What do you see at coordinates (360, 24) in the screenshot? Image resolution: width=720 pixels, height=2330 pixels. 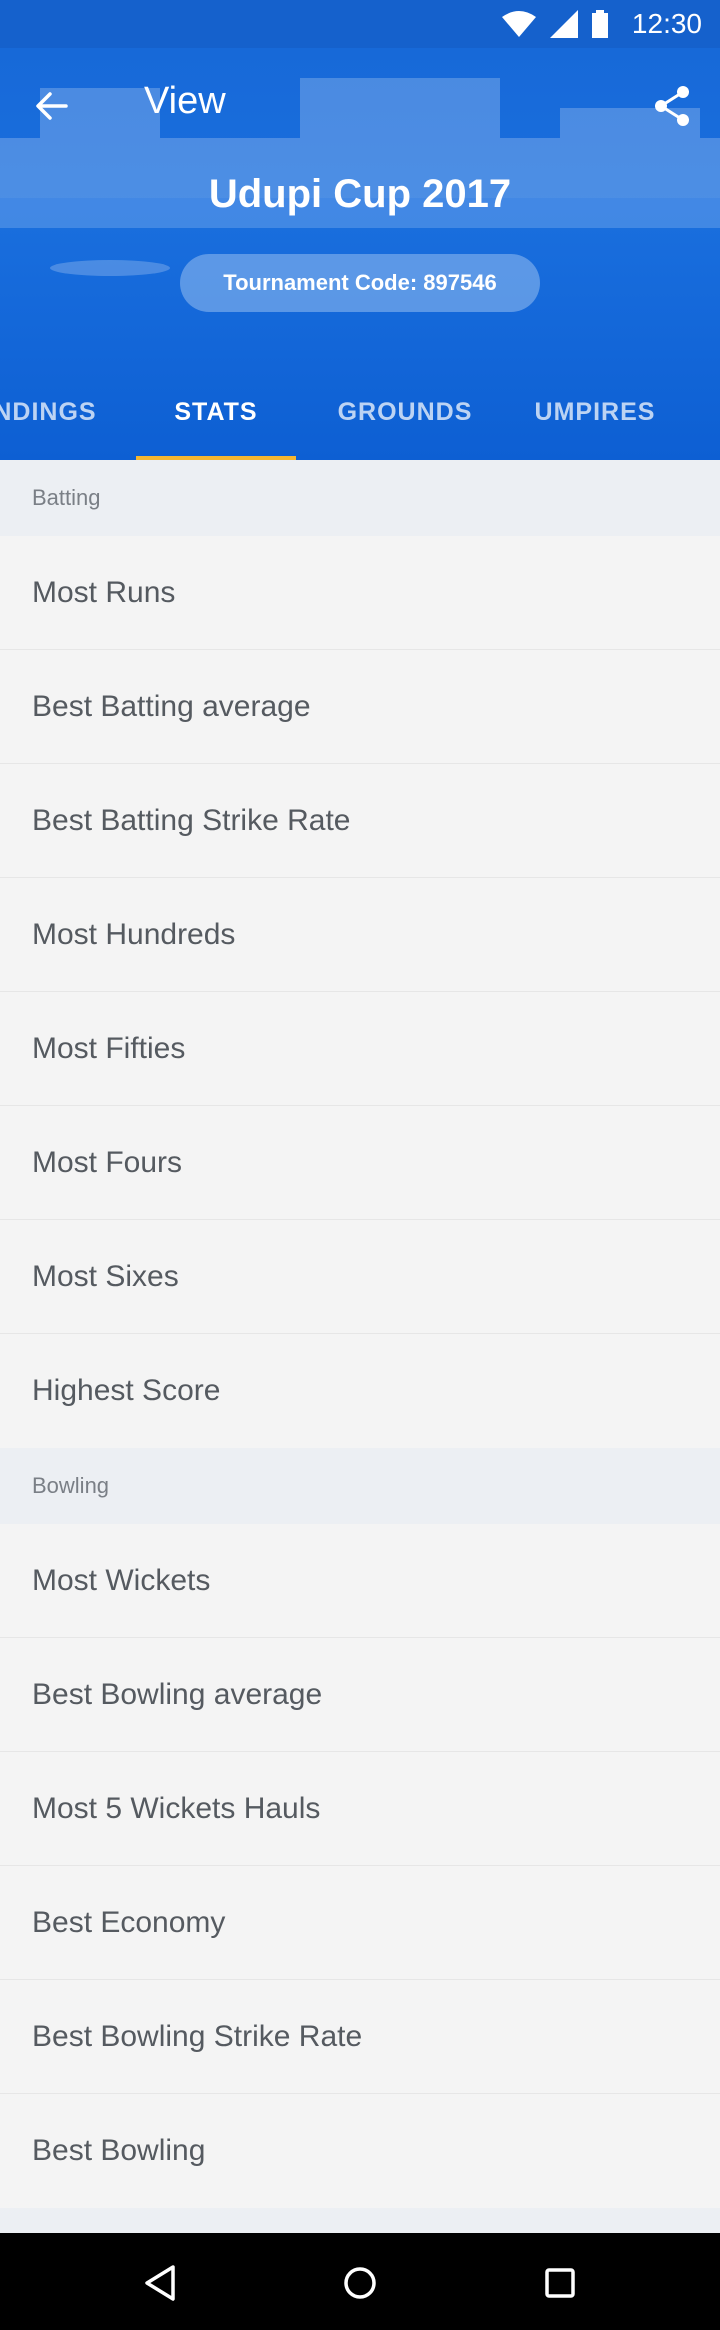 I see `status-bar: 12:30` at bounding box center [360, 24].